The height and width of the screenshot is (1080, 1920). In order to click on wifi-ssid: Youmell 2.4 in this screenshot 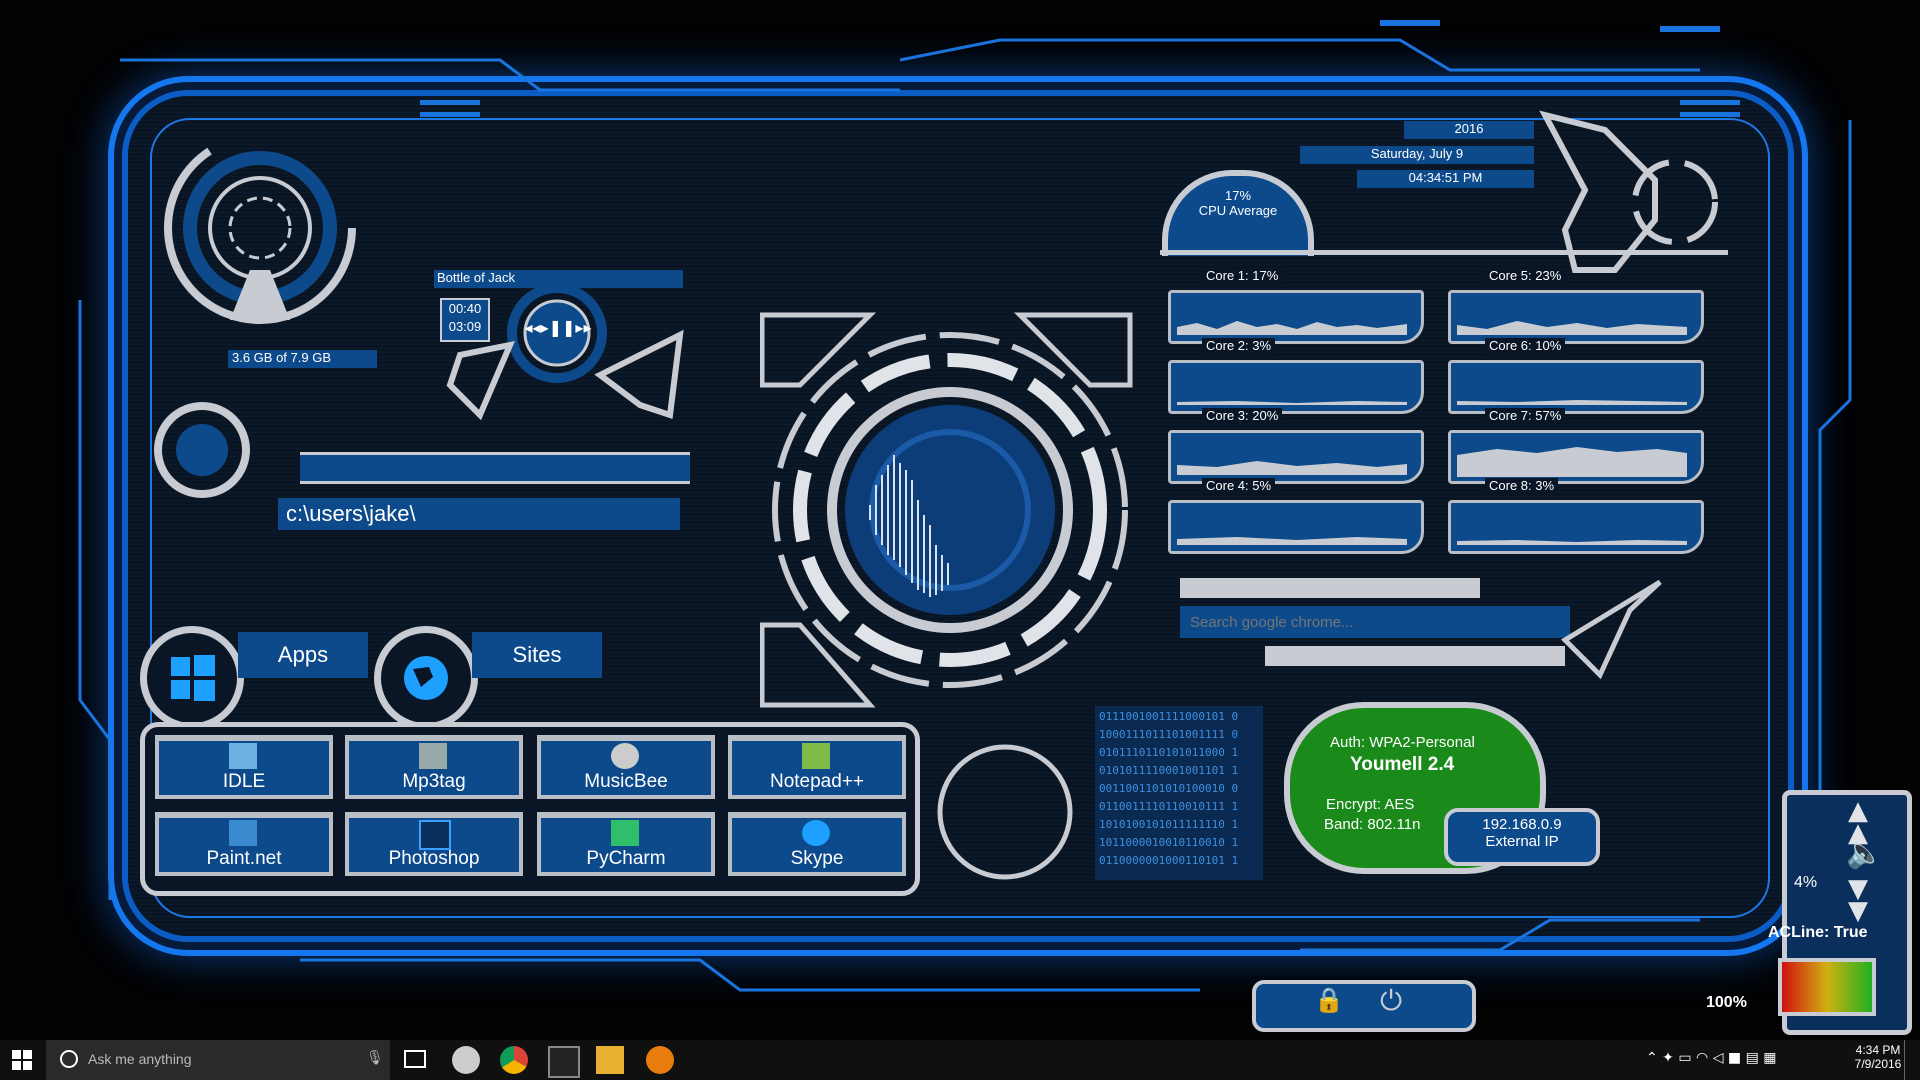, I will do `click(1402, 764)`.